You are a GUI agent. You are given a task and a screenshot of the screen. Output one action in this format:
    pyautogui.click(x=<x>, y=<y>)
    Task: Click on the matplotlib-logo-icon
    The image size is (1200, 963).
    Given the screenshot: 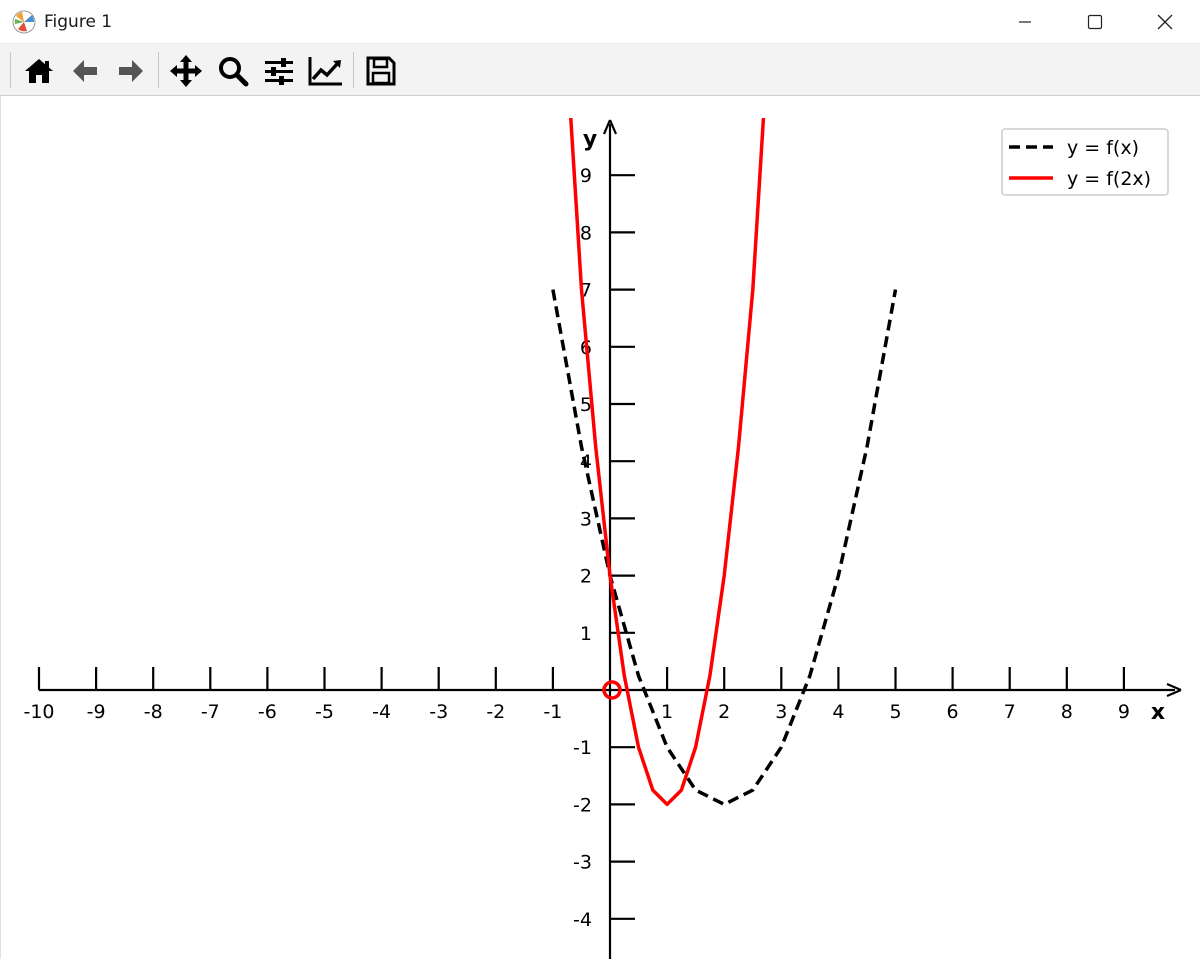 What is the action you would take?
    pyautogui.click(x=24, y=22)
    